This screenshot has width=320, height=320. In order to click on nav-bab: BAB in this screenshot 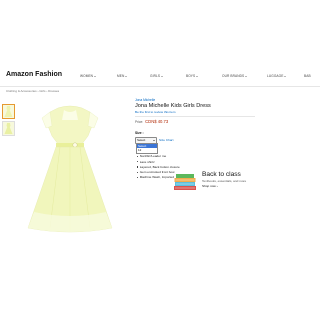, I will do `click(307, 76)`.